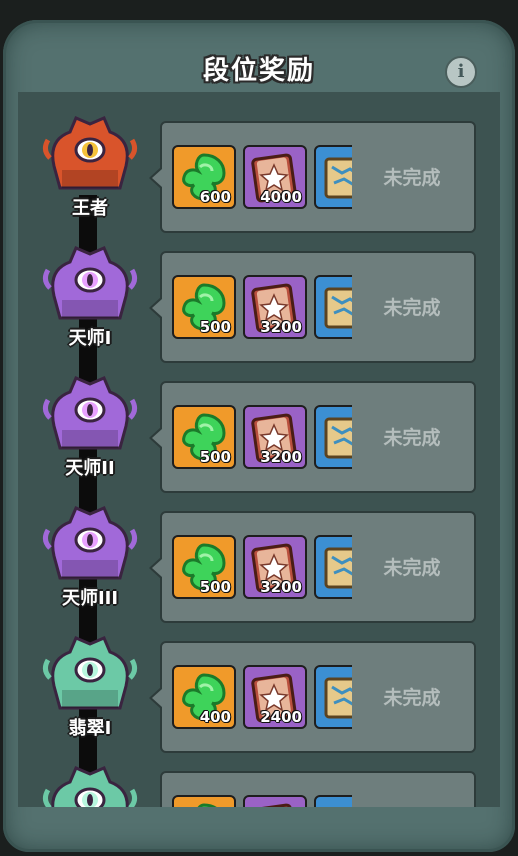 This screenshot has width=518, height=856. What do you see at coordinates (90, 165) in the screenshot?
I see `rank-badge-icon: 王者` at bounding box center [90, 165].